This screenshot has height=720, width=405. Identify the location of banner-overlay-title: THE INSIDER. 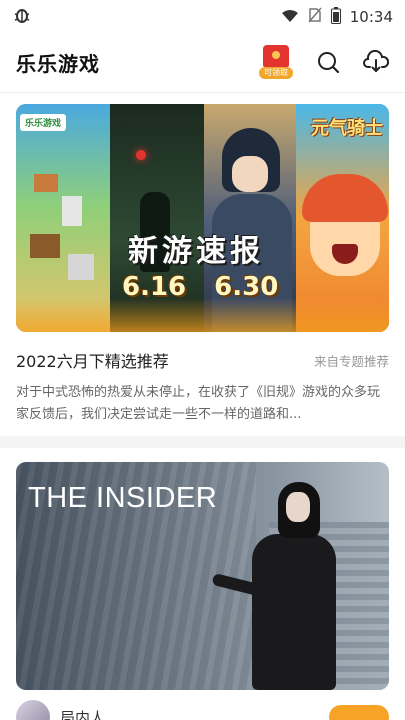
(123, 498).